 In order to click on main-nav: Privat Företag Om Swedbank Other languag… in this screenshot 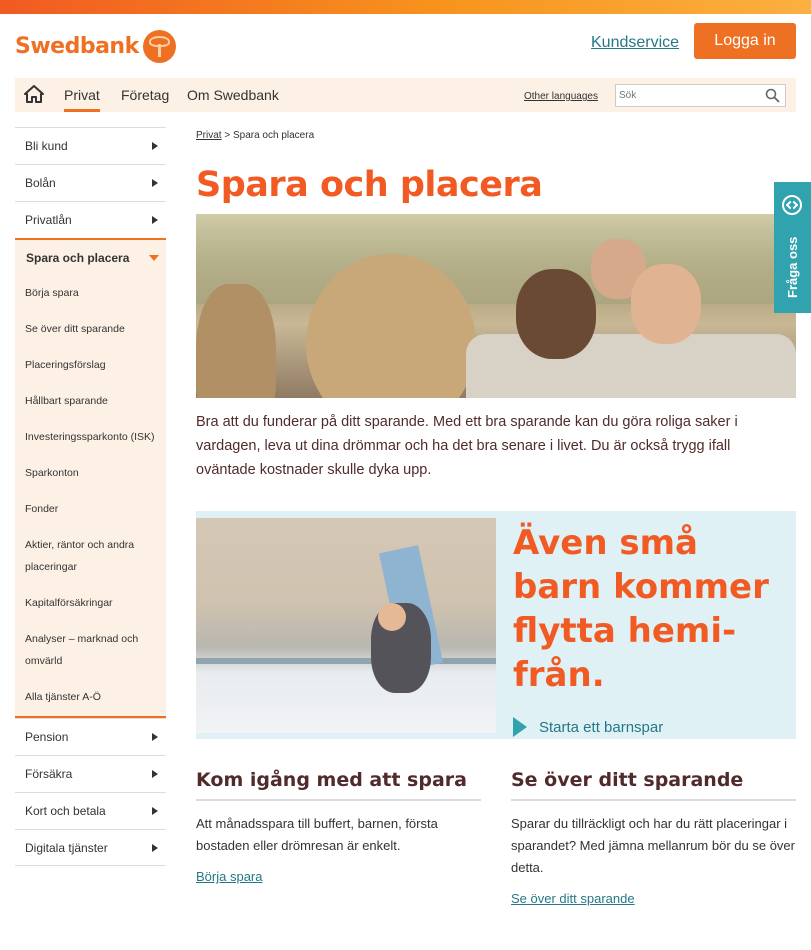, I will do `click(405, 95)`.